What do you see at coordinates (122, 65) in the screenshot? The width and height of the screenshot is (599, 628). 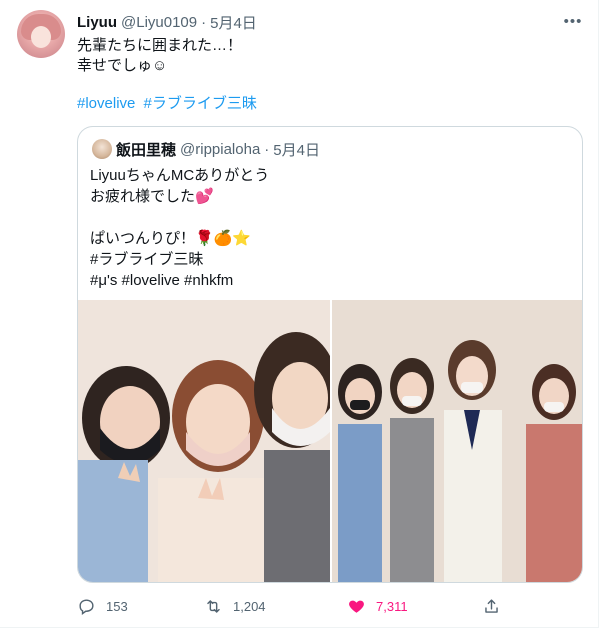 I see `tweet-text-line: 幸せでしゅ☺` at bounding box center [122, 65].